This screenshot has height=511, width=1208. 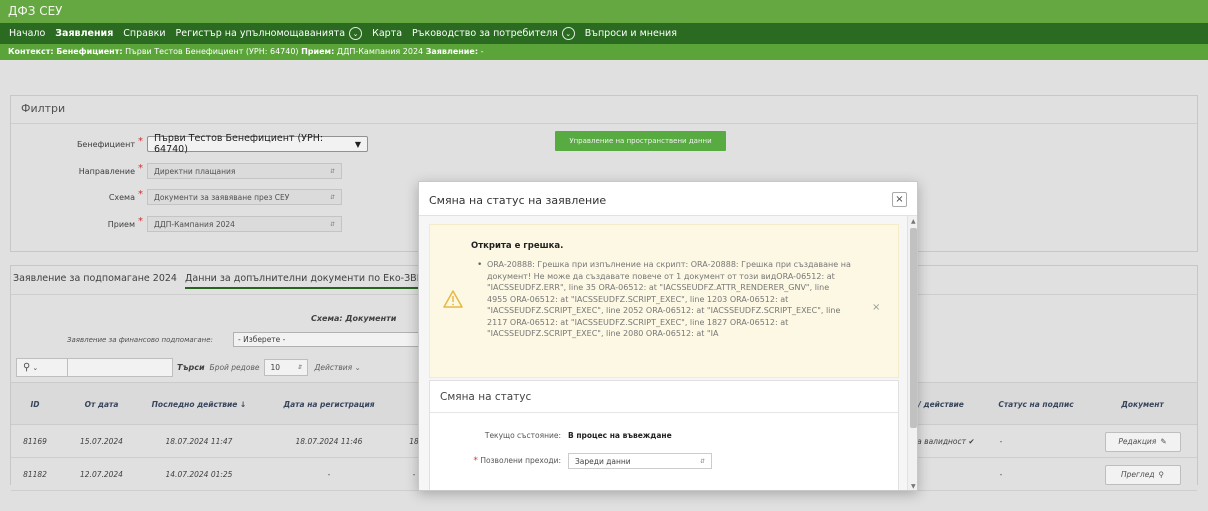 What do you see at coordinates (604, 11) in the screenshot?
I see `app-title: ДФЗ СЕУ` at bounding box center [604, 11].